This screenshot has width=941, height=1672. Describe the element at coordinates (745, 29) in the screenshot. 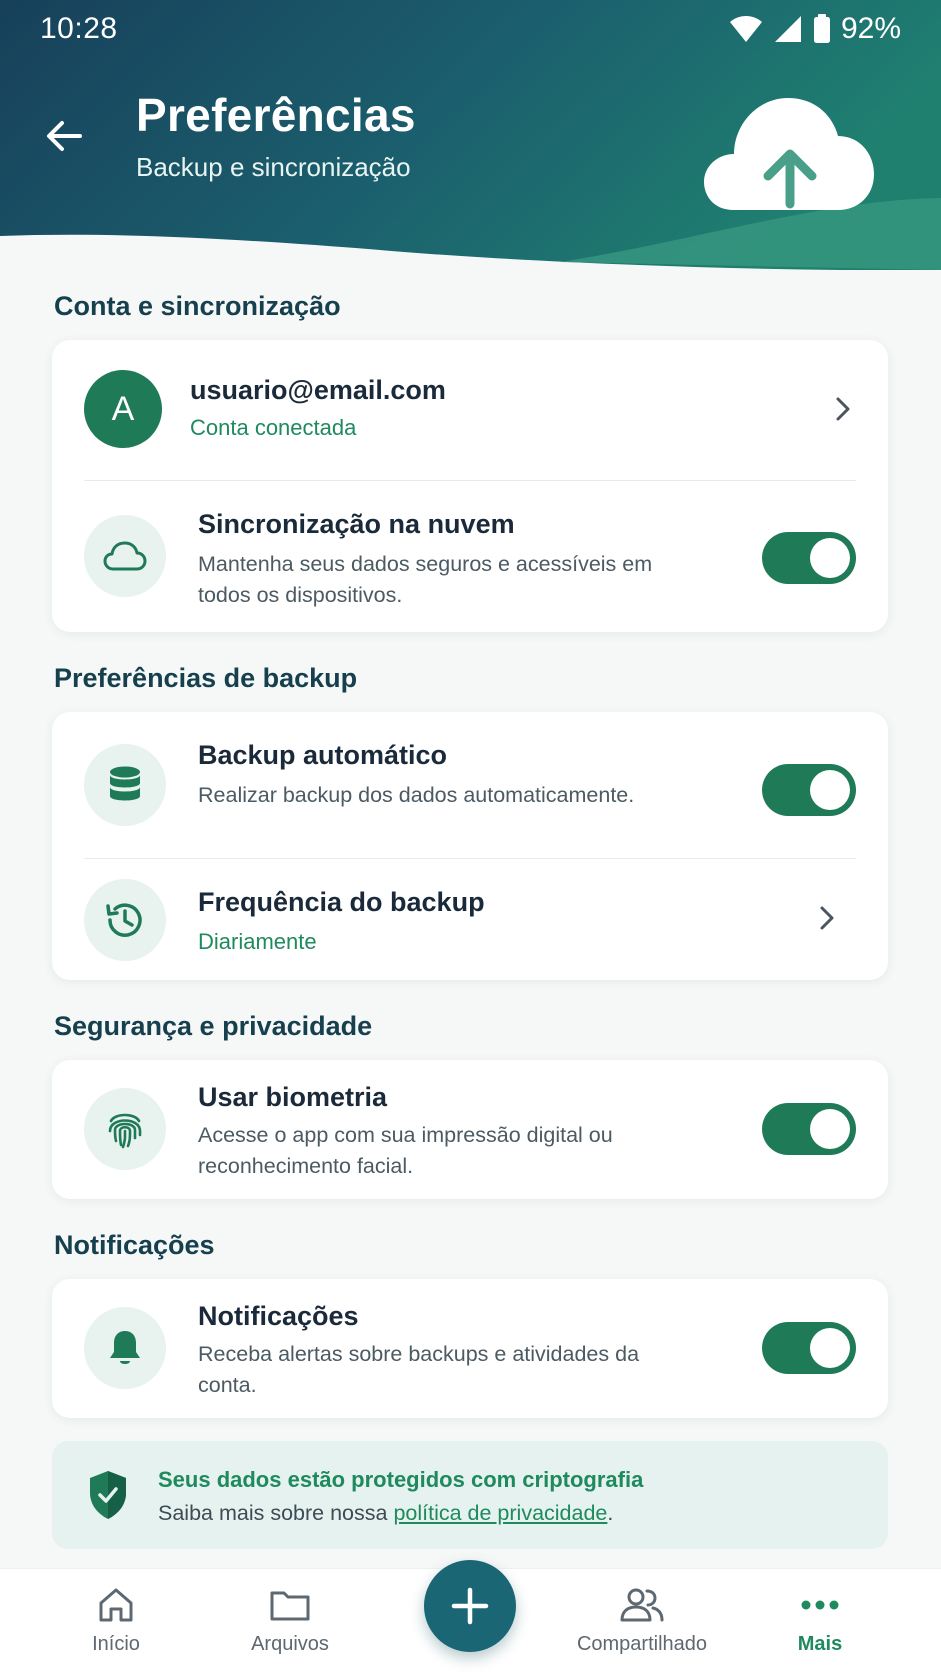

I see `wifi-icon` at that location.